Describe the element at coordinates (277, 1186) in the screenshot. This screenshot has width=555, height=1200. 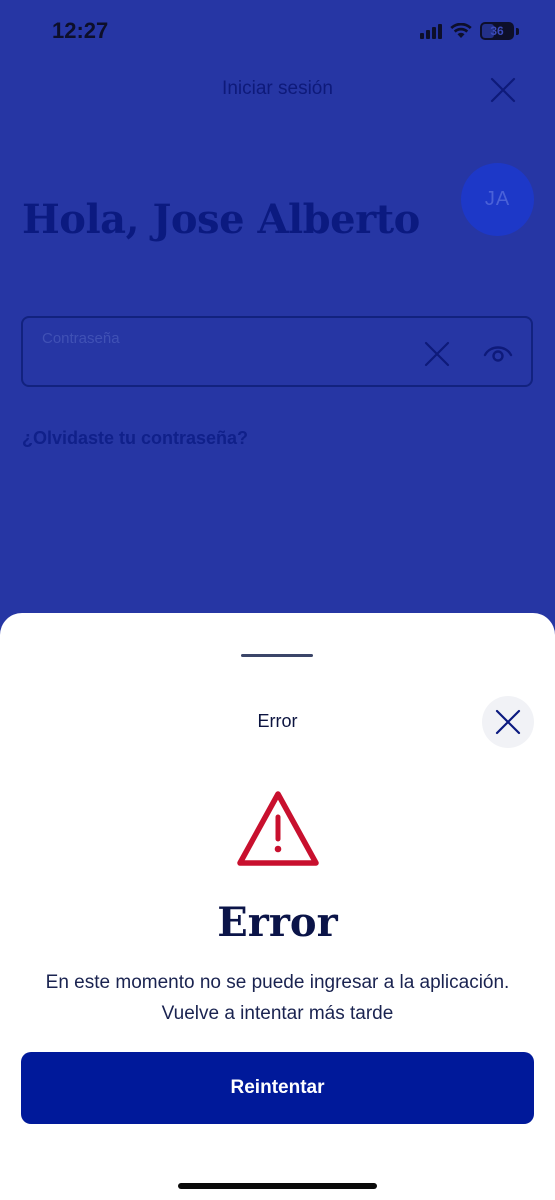
I see `home-indicator` at that location.